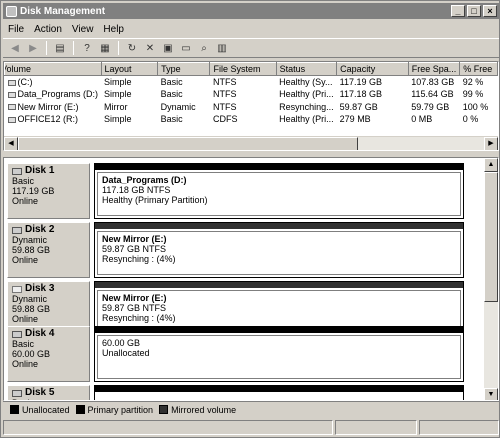 The height and width of the screenshot is (438, 500). Describe the element at coordinates (17, 289) in the screenshot. I see `disk-warning-icon` at that location.